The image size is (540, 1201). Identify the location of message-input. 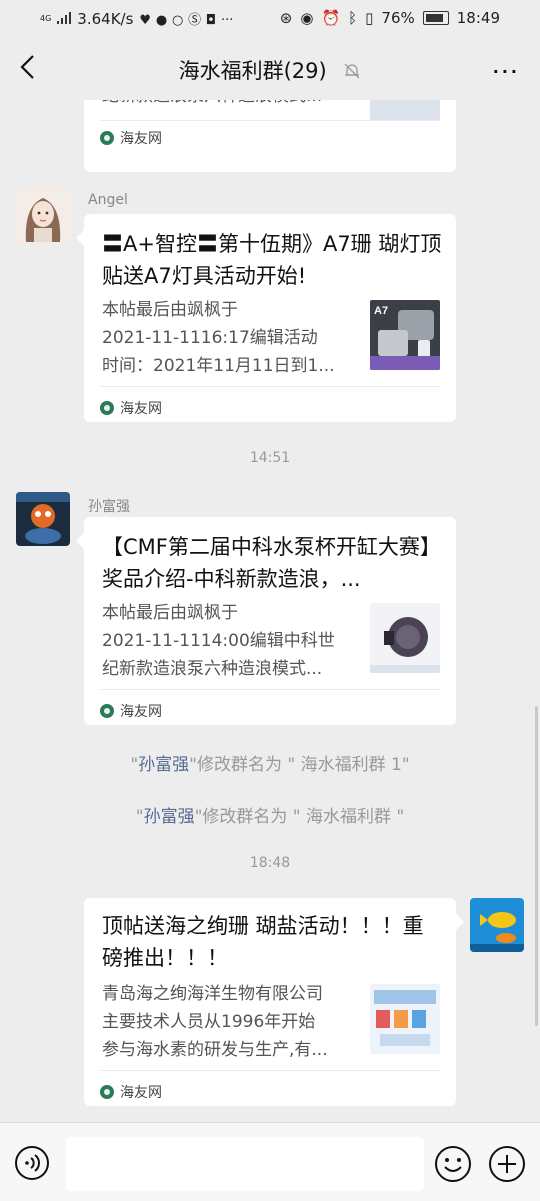
(245, 1164).